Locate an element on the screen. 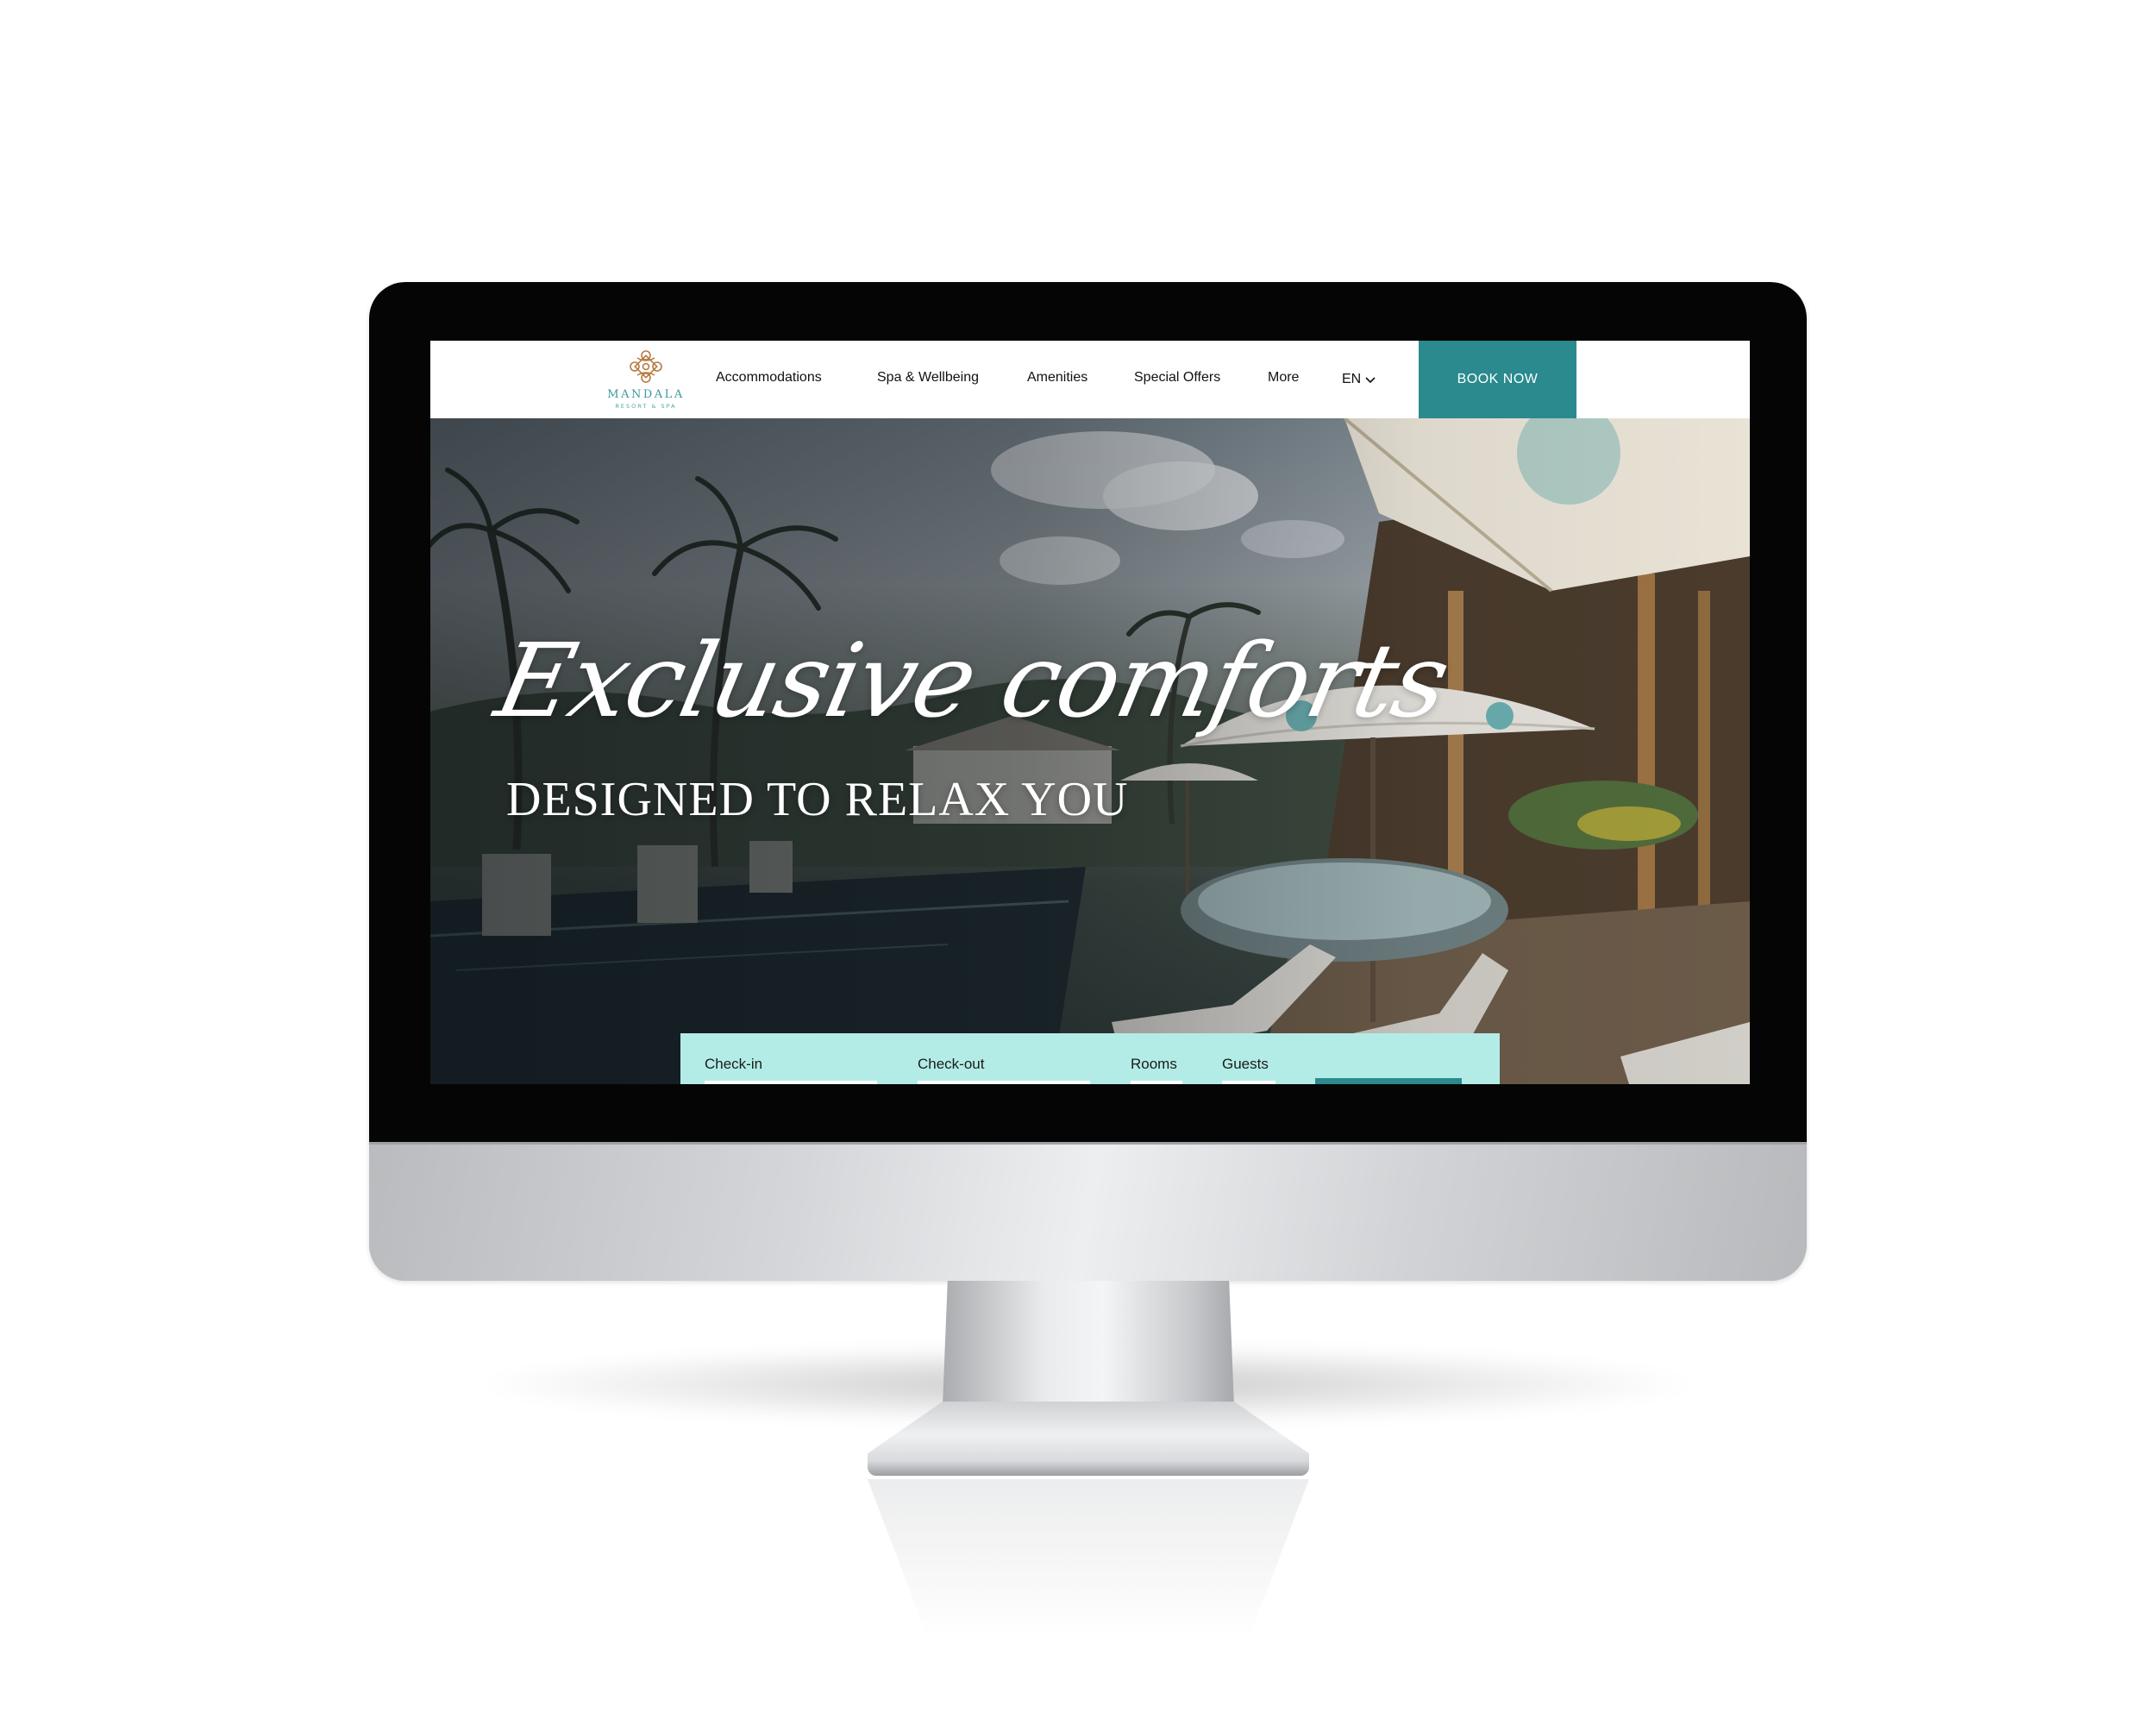 This screenshot has height=1725, width=2156. stand-reflection is located at coordinates (1088, 1579).